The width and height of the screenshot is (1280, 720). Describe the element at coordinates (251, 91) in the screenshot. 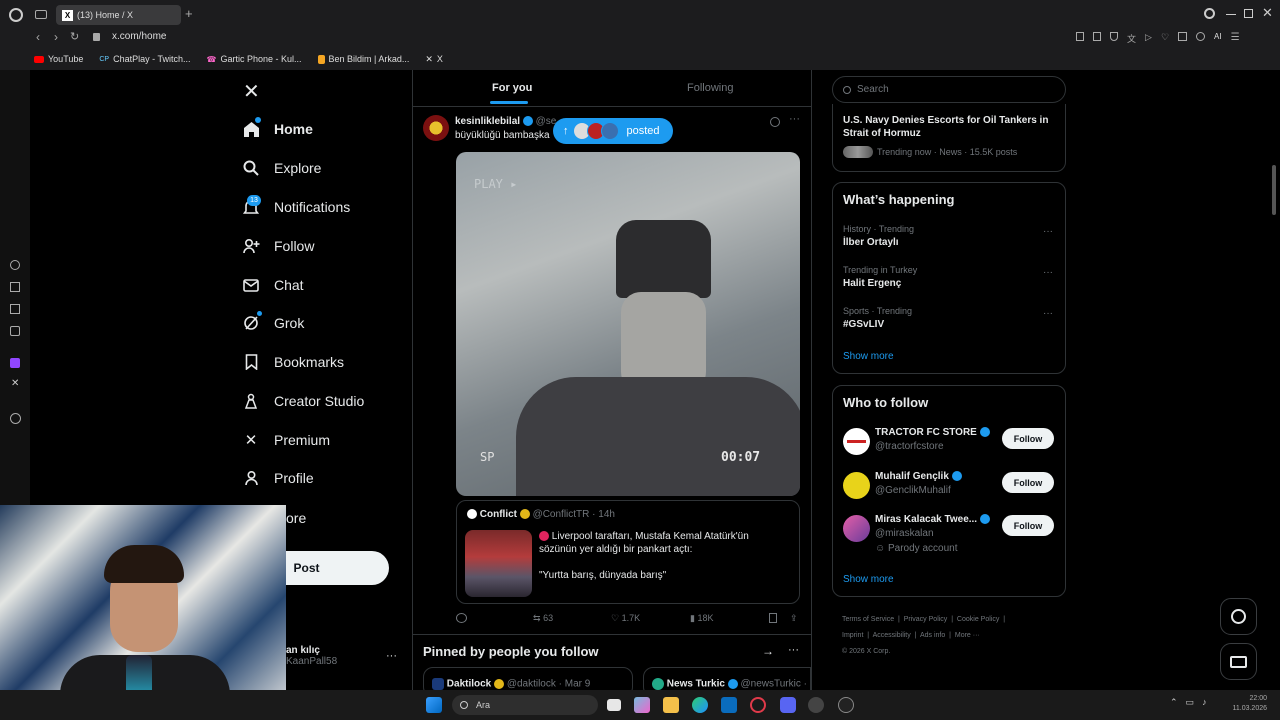

I see `x-logo-icon: ✕` at that location.